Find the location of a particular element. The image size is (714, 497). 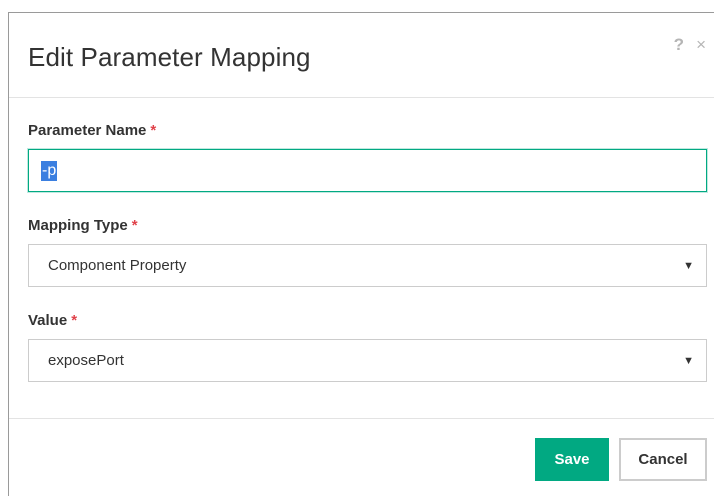

parameter-name-label: Parameter Name * is located at coordinates (92, 130).